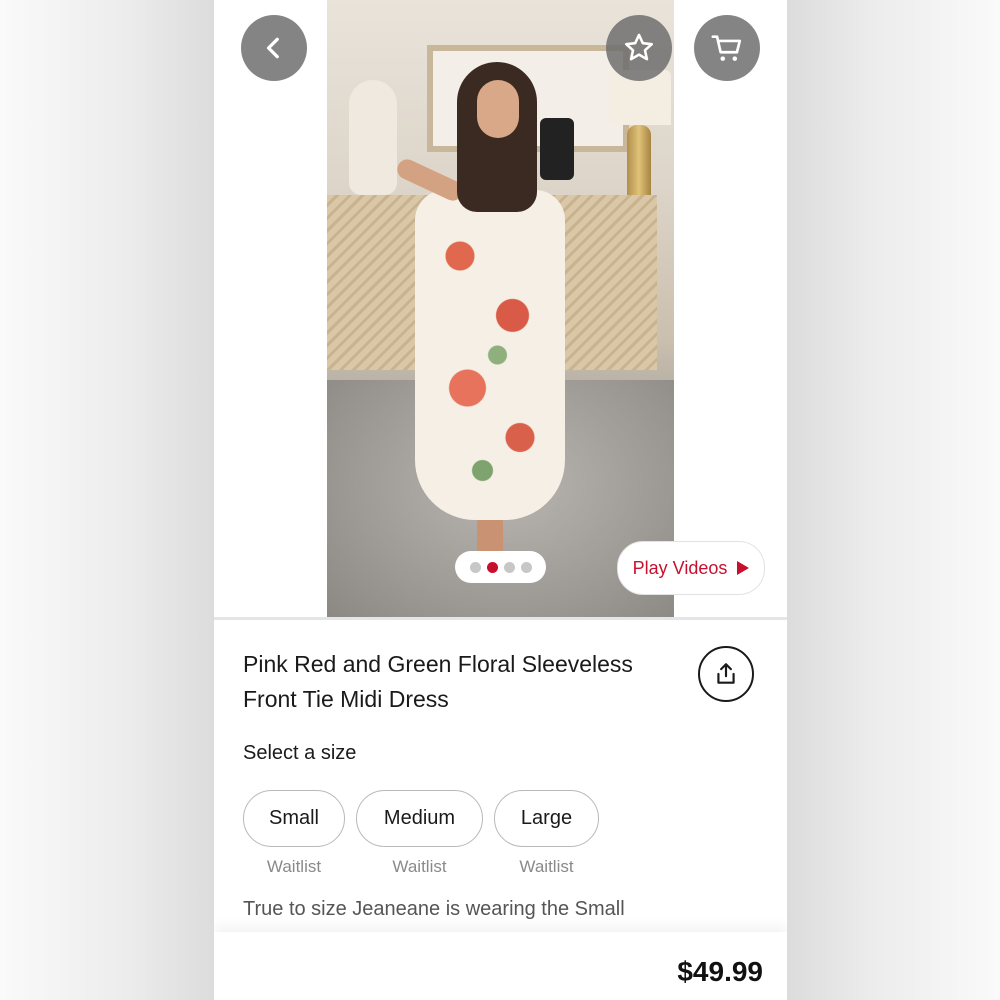  I want to click on size-button-large: Large, so click(546, 818).